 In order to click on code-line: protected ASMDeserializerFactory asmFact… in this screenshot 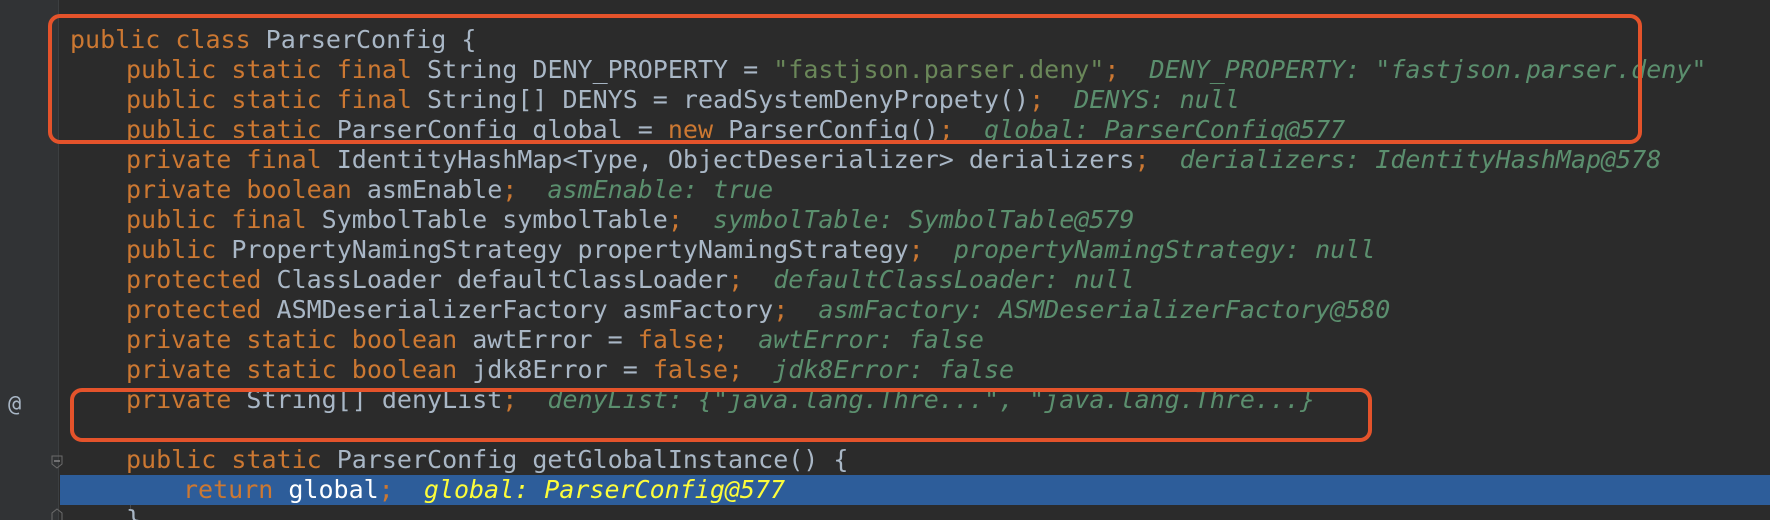, I will do `click(885, 310)`.